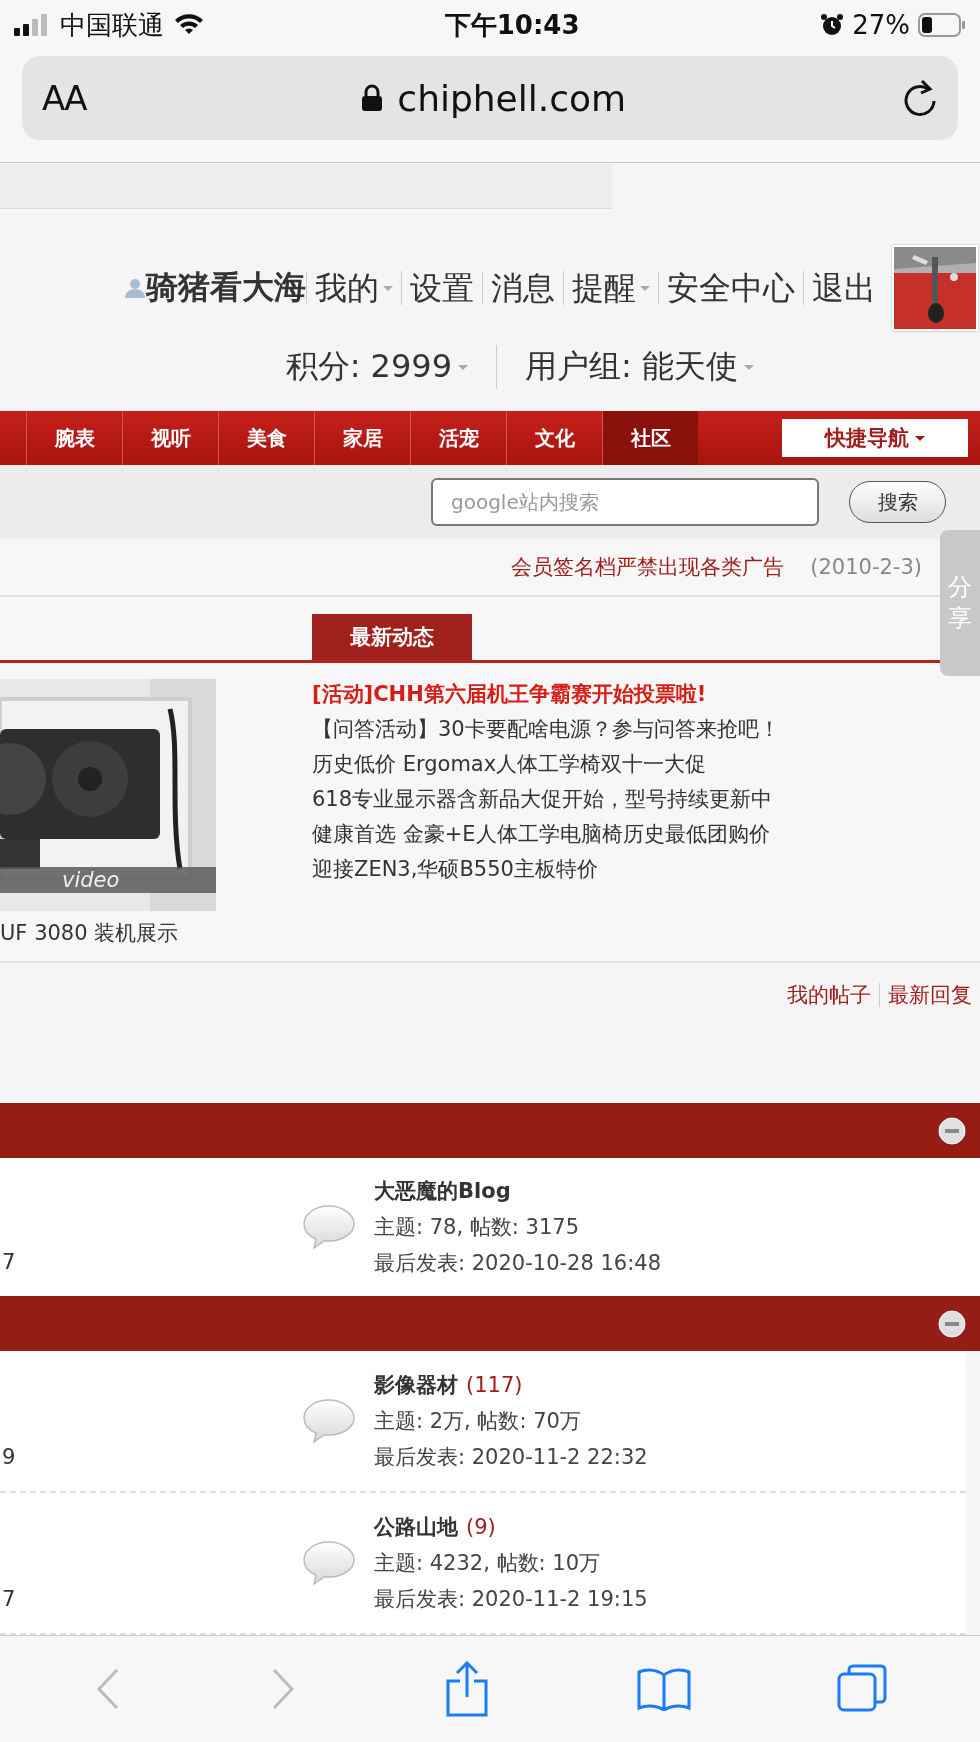  Describe the element at coordinates (650, 438) in the screenshot. I see `nav-tab: 社区` at that location.